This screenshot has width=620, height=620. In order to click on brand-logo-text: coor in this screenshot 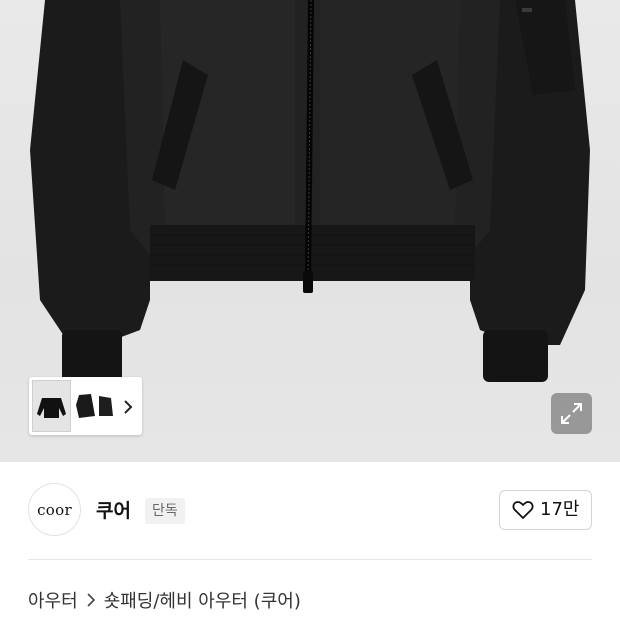, I will do `click(54, 509)`.